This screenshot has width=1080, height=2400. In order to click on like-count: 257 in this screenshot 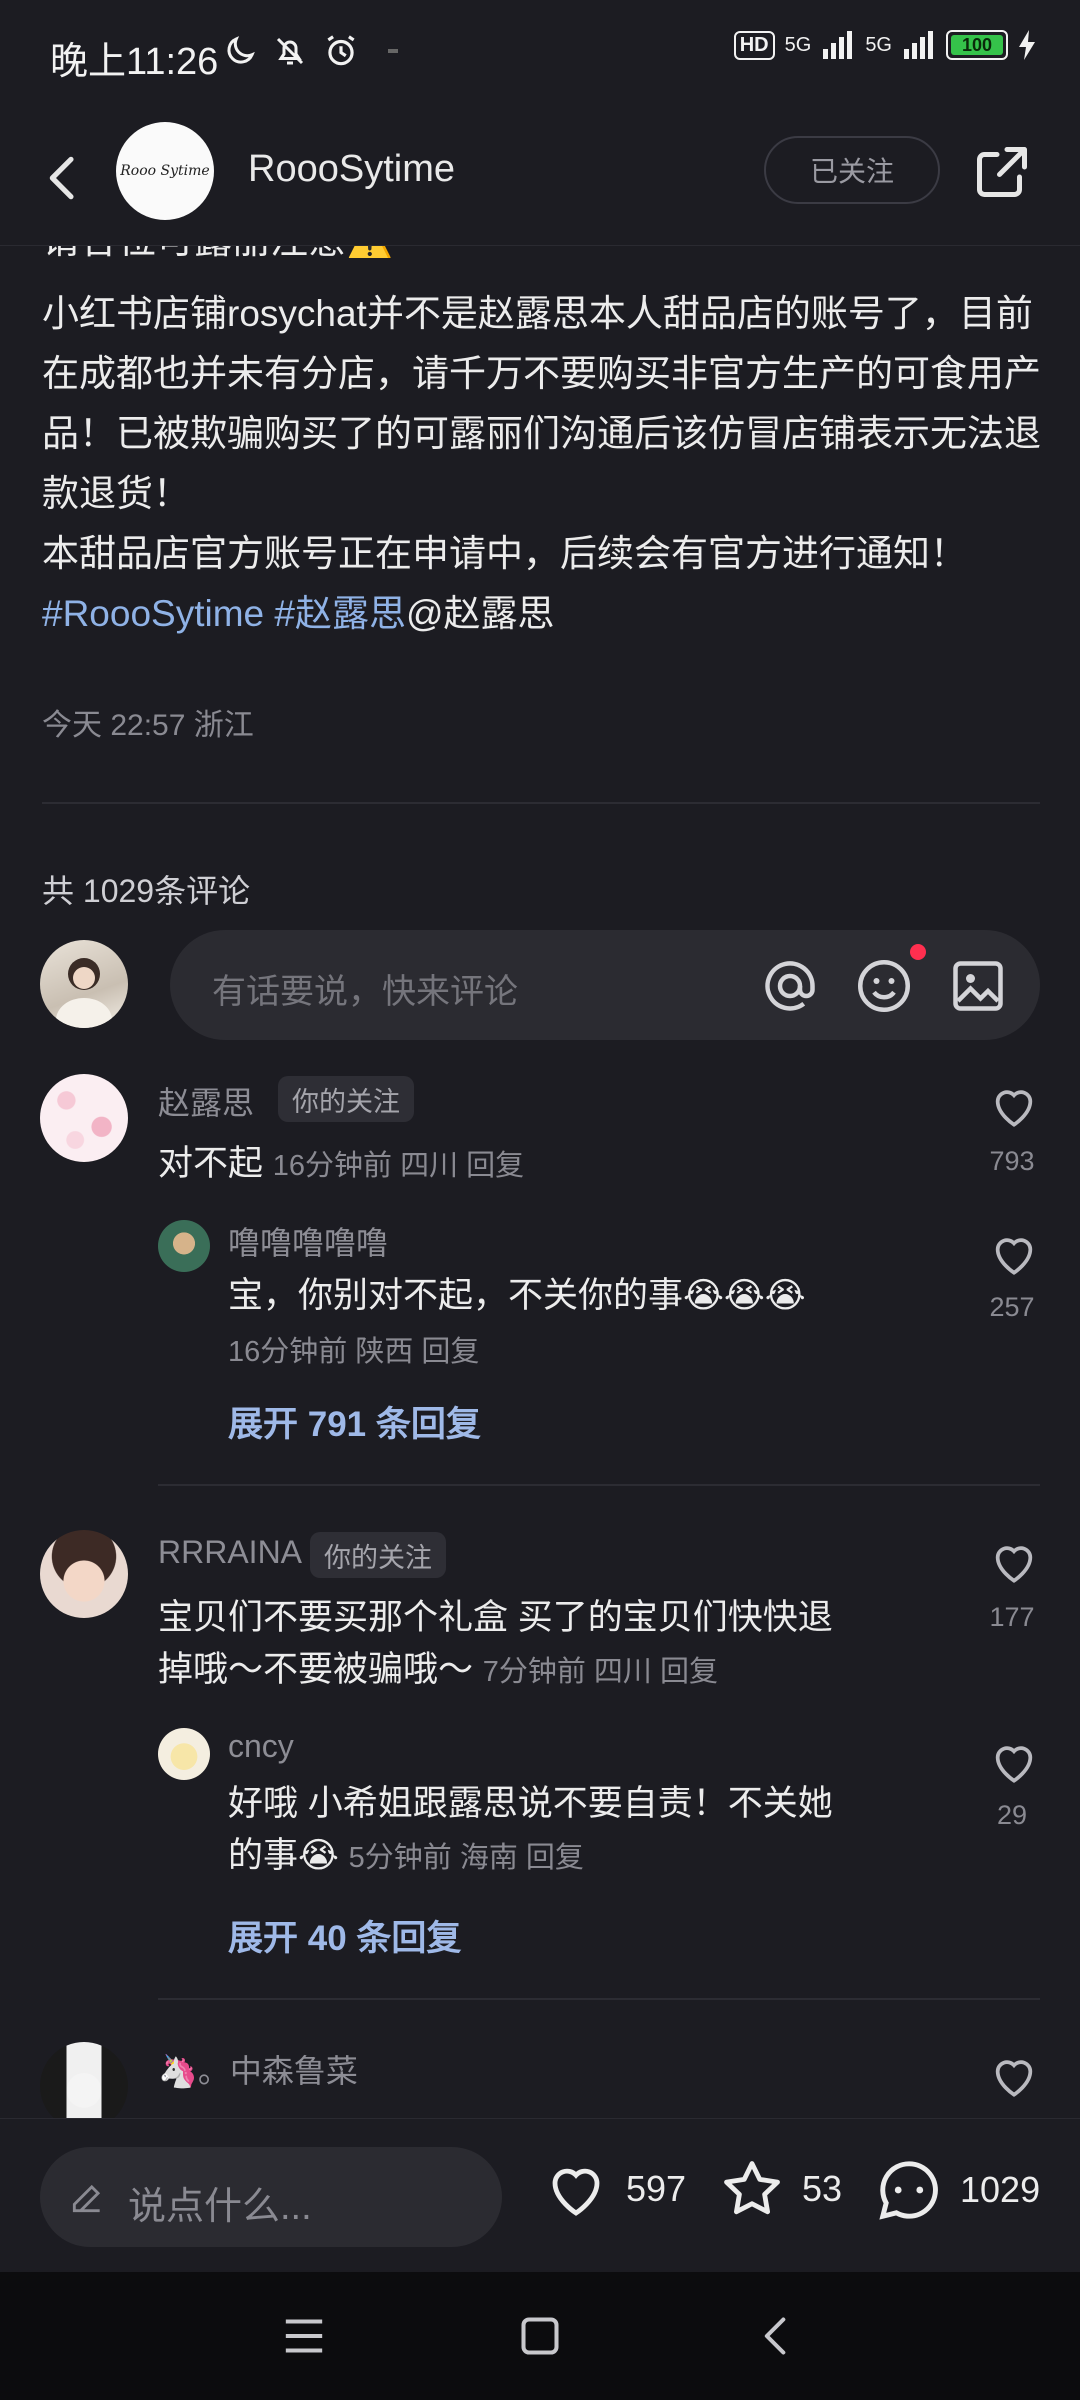, I will do `click(1012, 1307)`.